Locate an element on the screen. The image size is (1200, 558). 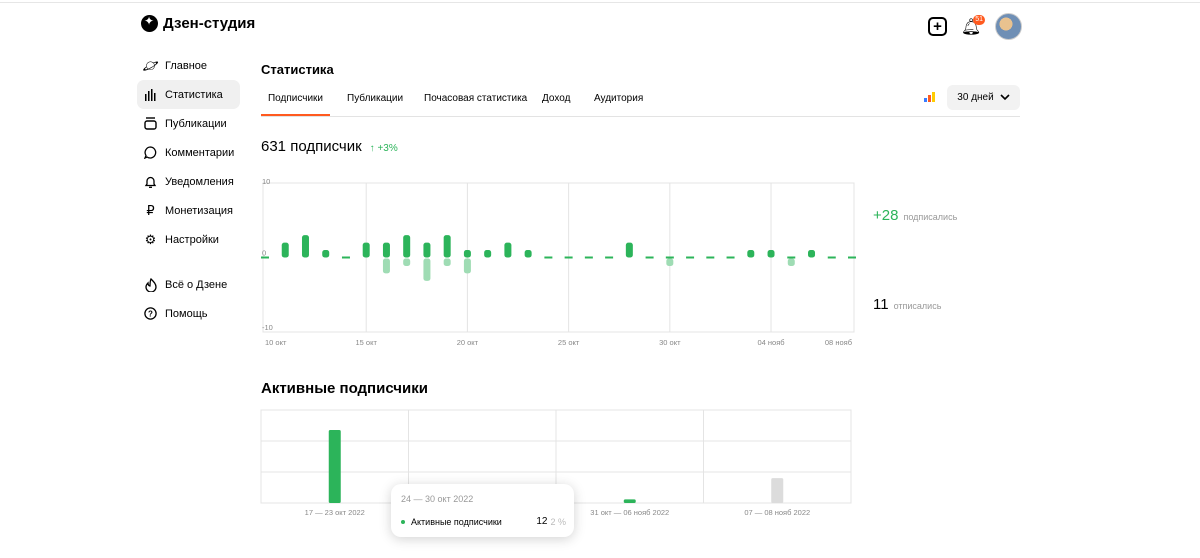
tab-subscribers: Подписчики is located at coordinates (295, 100).